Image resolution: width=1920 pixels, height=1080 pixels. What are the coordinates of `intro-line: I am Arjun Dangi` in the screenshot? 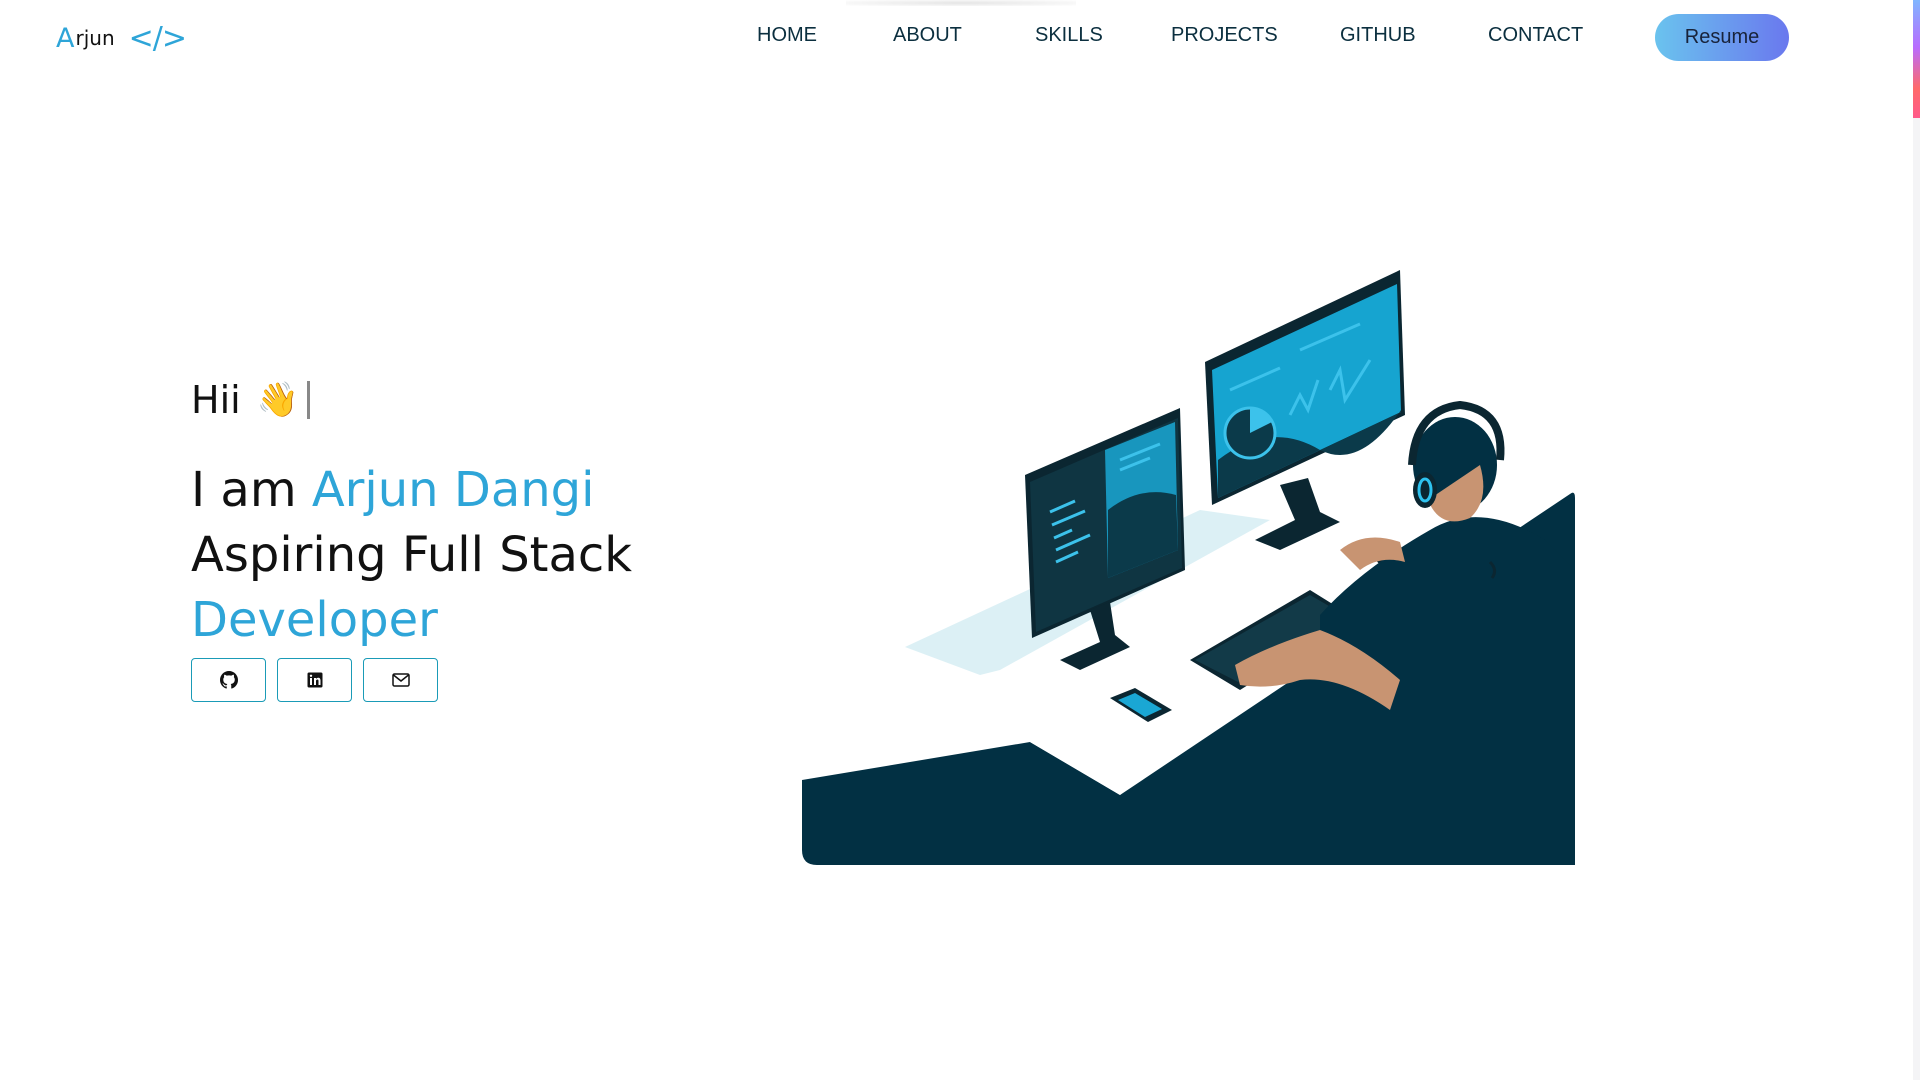 It's located at (392, 490).